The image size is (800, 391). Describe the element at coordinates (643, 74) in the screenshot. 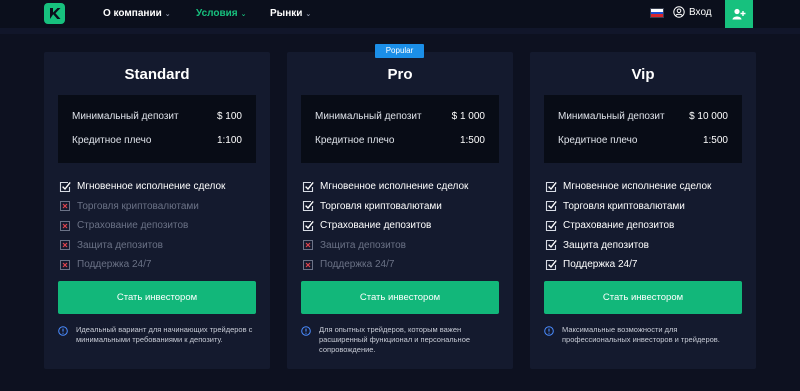

I see `plan-title: Vip` at that location.